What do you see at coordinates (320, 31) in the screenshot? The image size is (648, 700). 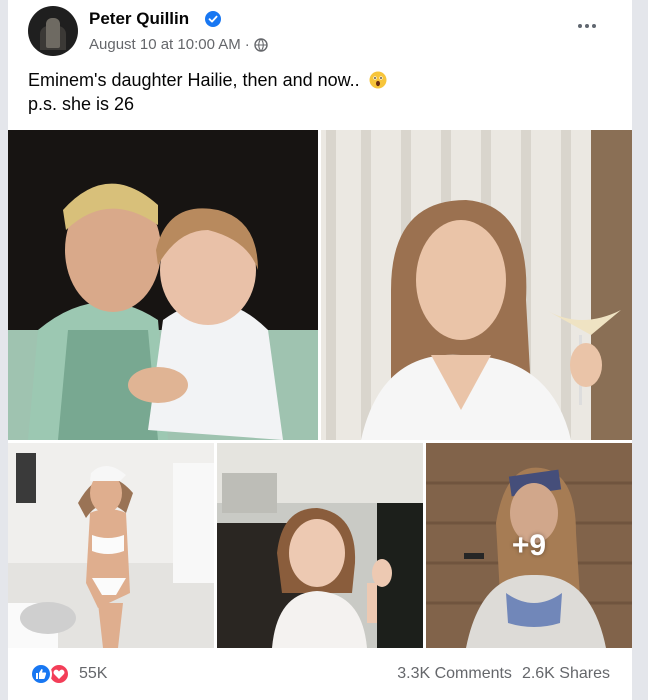 I see `post-header: Peter Quillin August 10 at 10:00 AM ·` at bounding box center [320, 31].